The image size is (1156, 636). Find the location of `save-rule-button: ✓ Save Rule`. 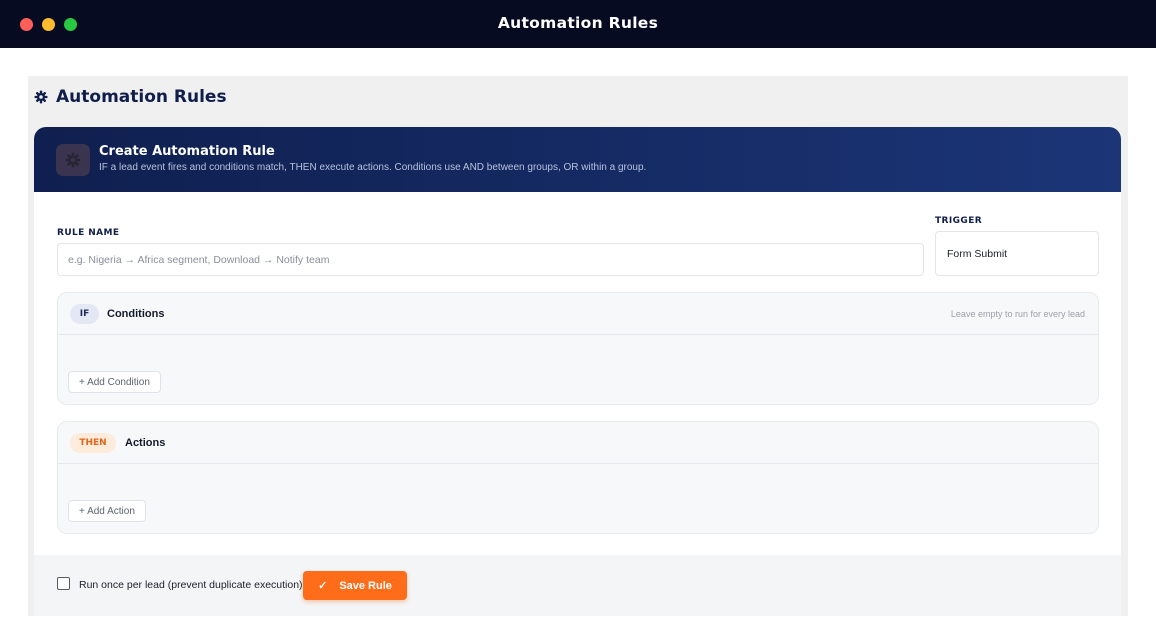

save-rule-button: ✓ Save Rule is located at coordinates (355, 585).